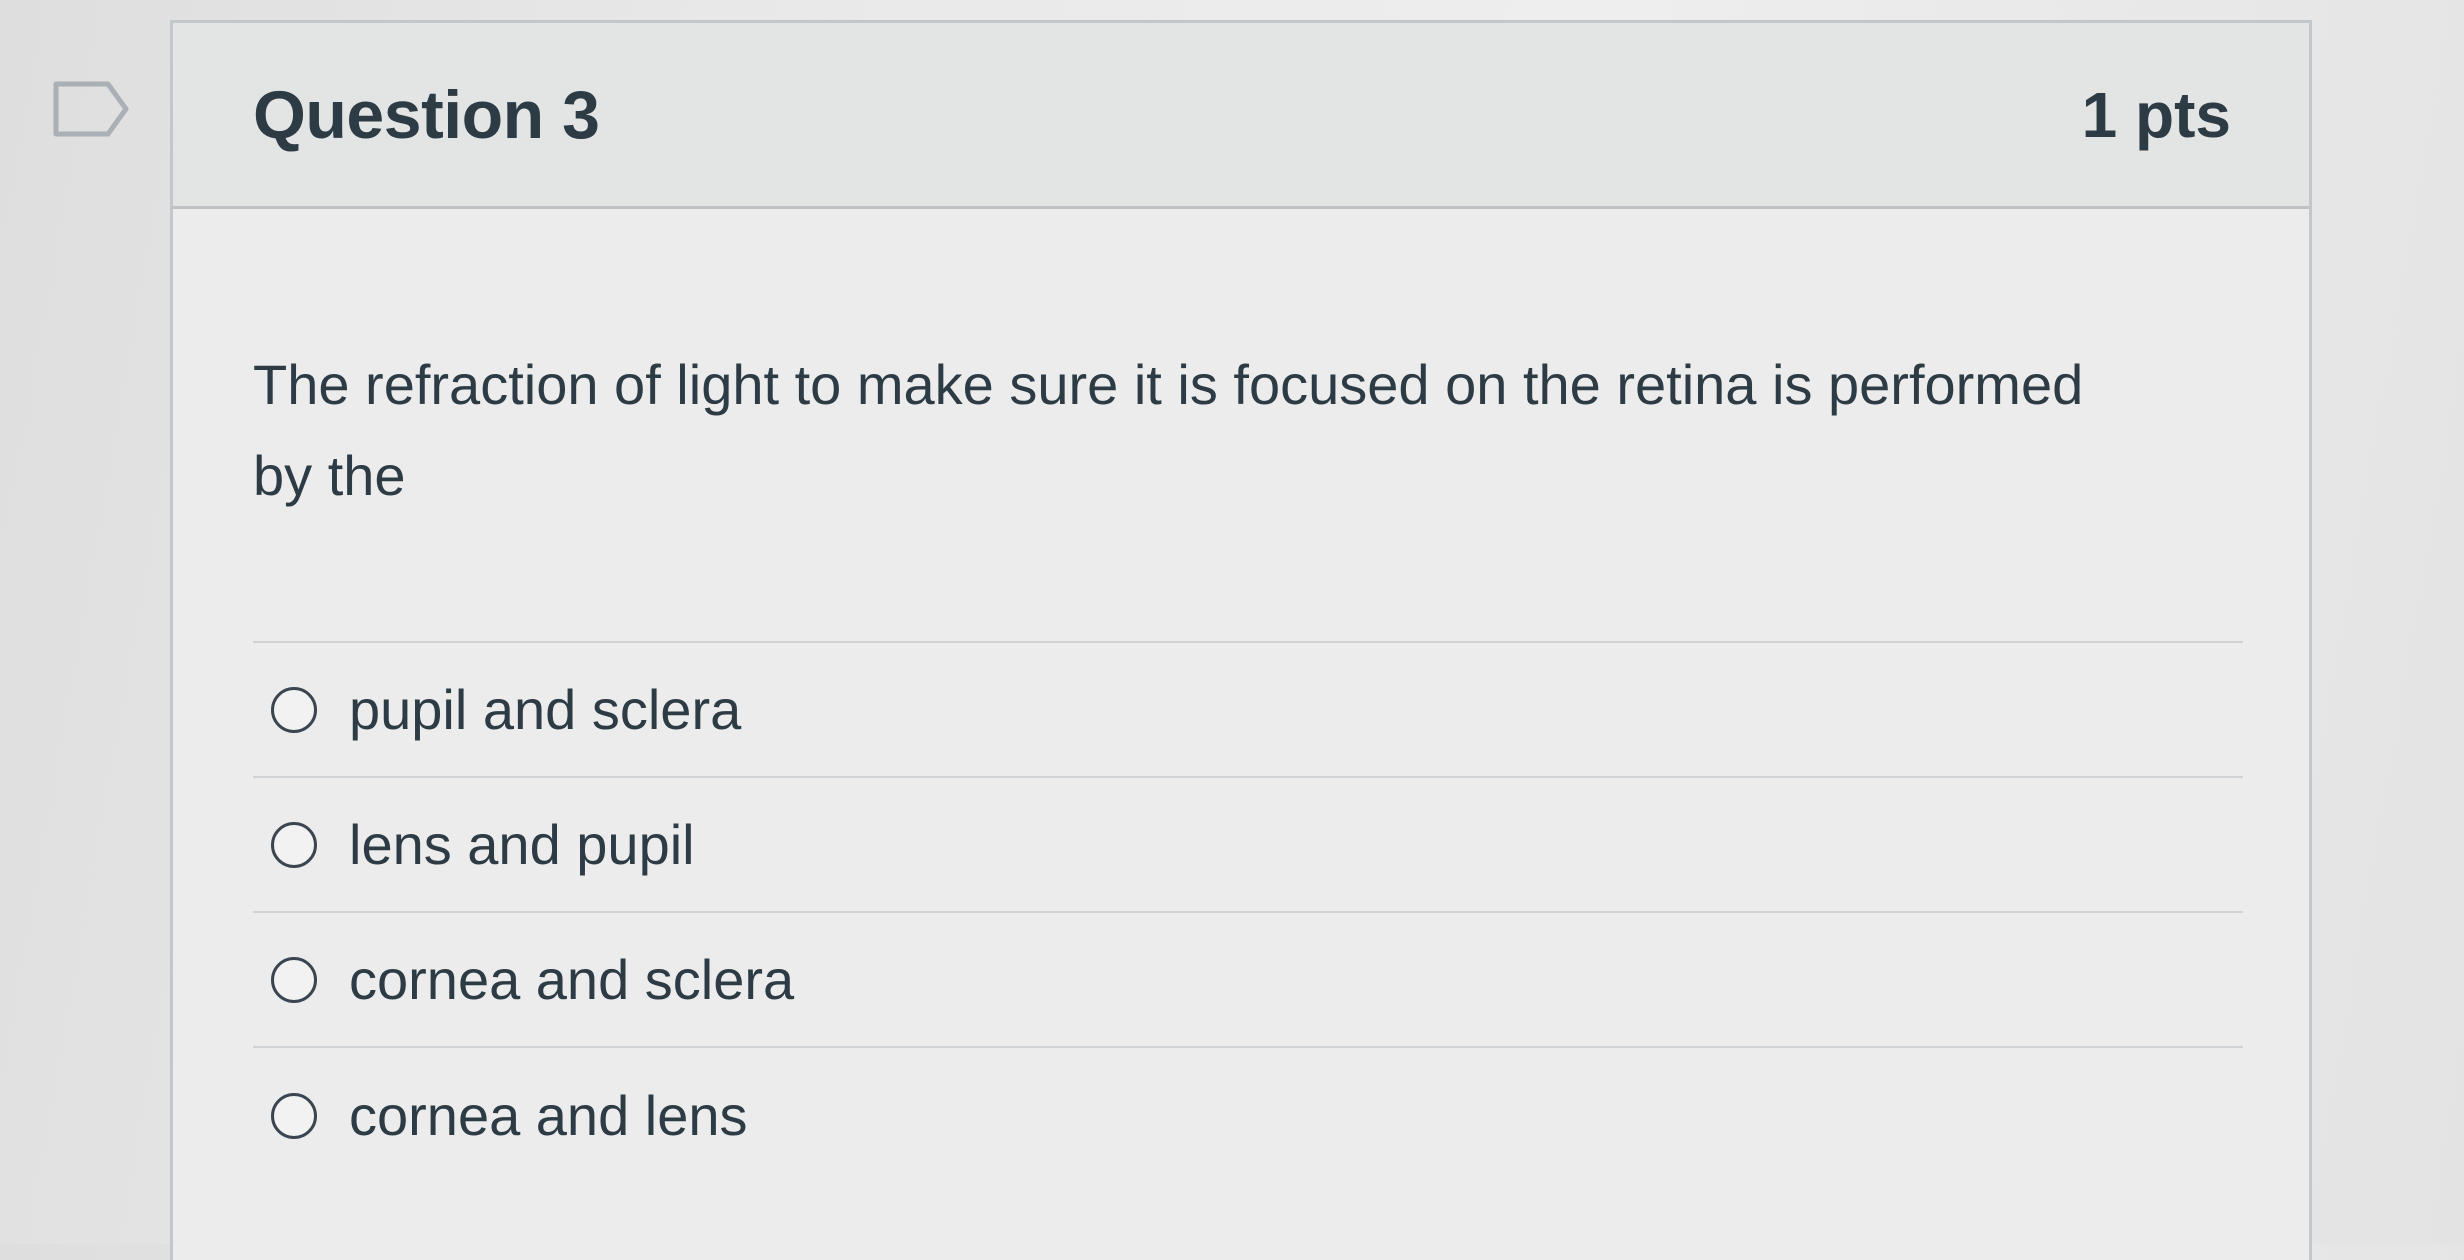 This screenshot has height=1260, width=2464. Describe the element at coordinates (571, 979) in the screenshot. I see `answer-label: cornea and sclera` at that location.